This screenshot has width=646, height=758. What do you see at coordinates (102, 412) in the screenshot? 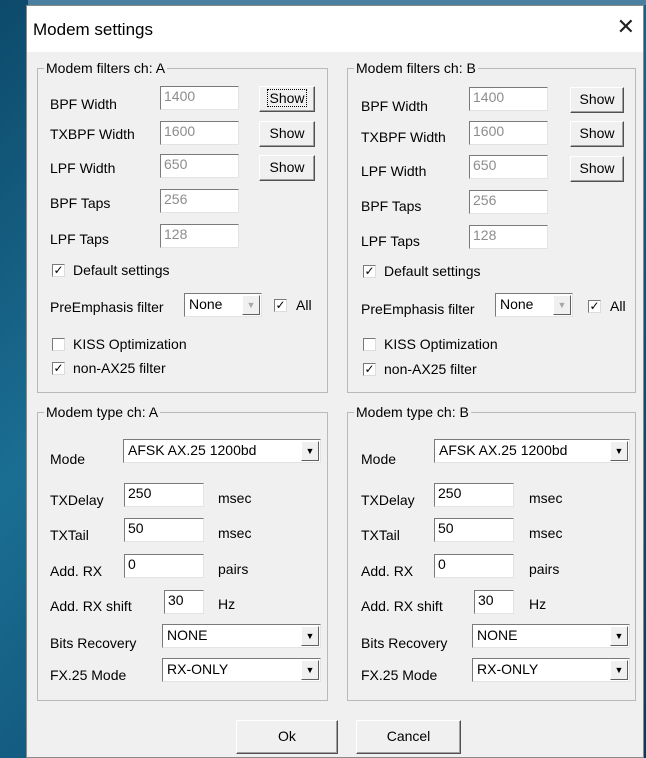
I see `group-title: Modem type ch: A` at bounding box center [102, 412].